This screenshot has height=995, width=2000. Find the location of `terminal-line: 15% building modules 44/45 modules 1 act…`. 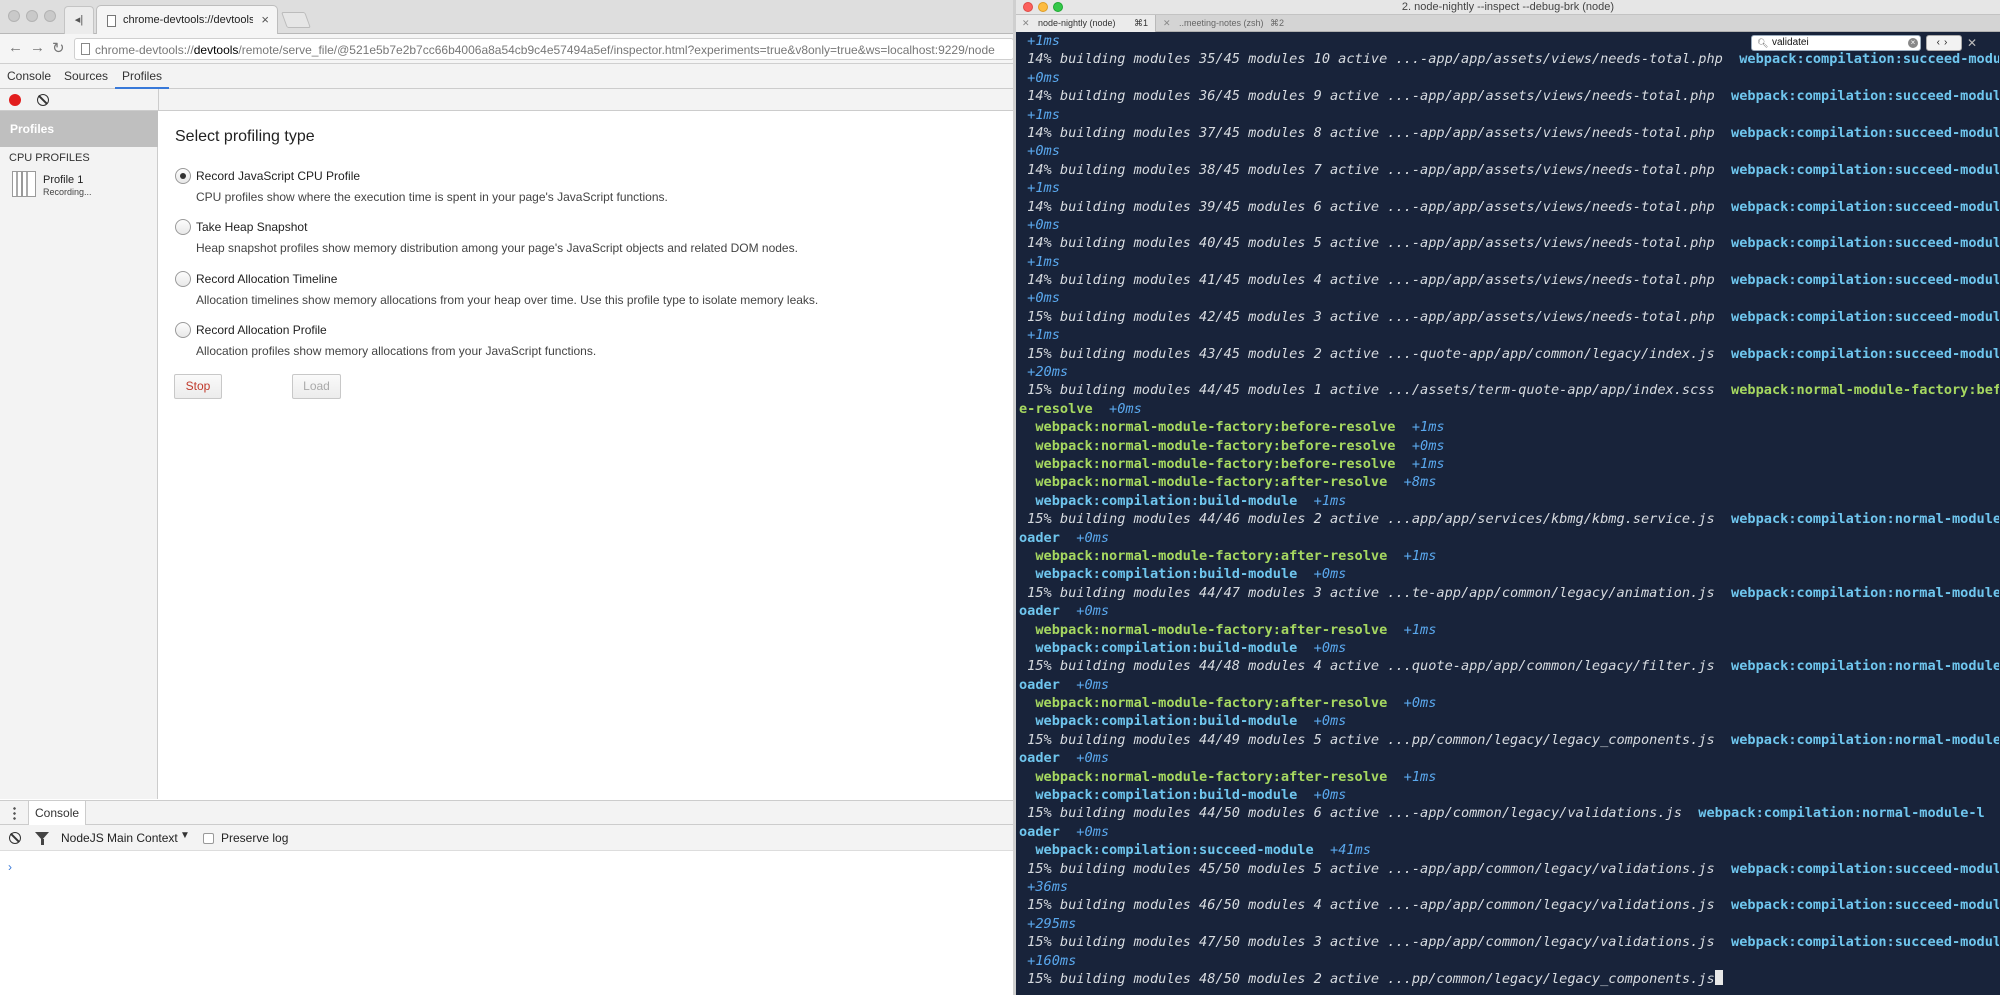

terminal-line: 15% building modules 44/45 modules 1 act… is located at coordinates (1509, 390).